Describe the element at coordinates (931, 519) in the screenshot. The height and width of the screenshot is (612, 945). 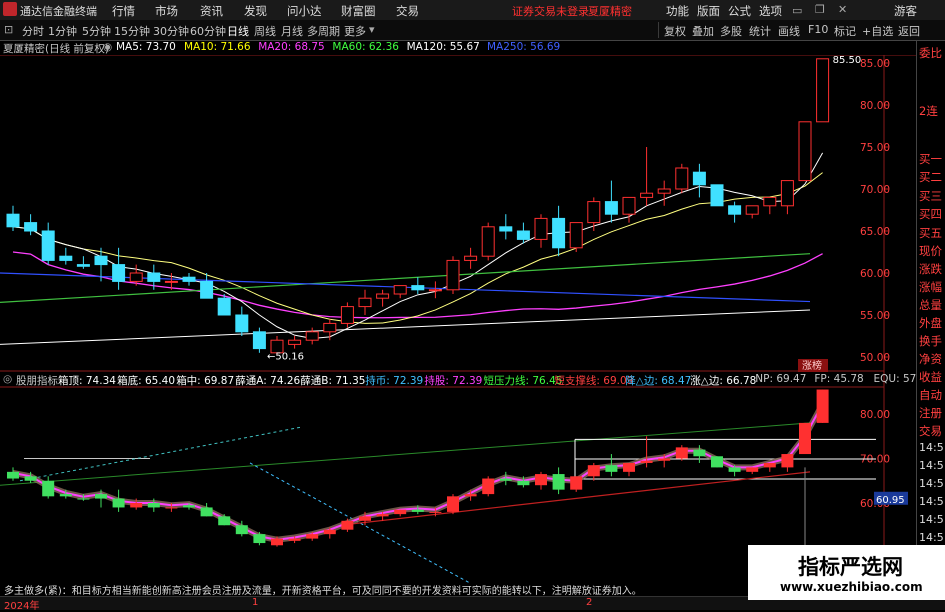
I see `quote-panel-item-22: 14:5` at that location.